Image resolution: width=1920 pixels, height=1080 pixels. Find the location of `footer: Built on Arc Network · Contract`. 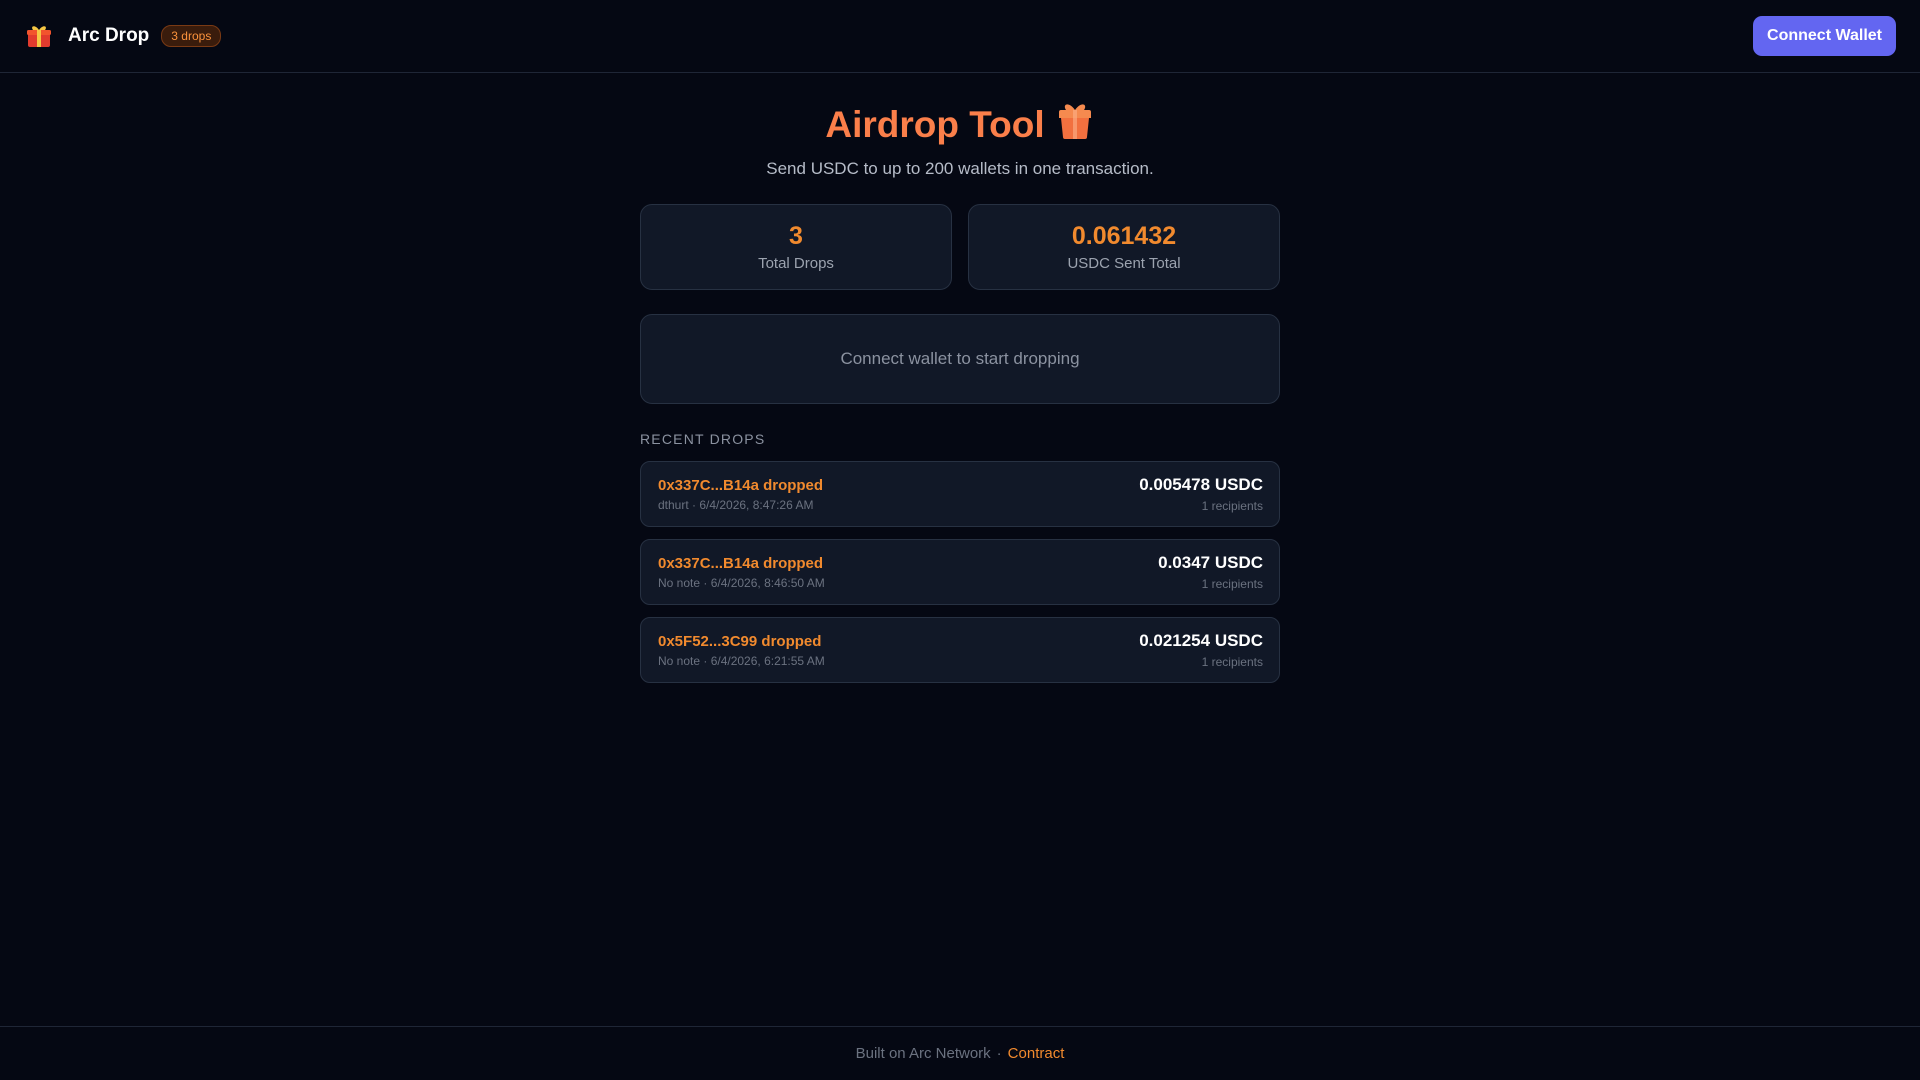

footer: Built on Arc Network · Contract is located at coordinates (960, 1053).